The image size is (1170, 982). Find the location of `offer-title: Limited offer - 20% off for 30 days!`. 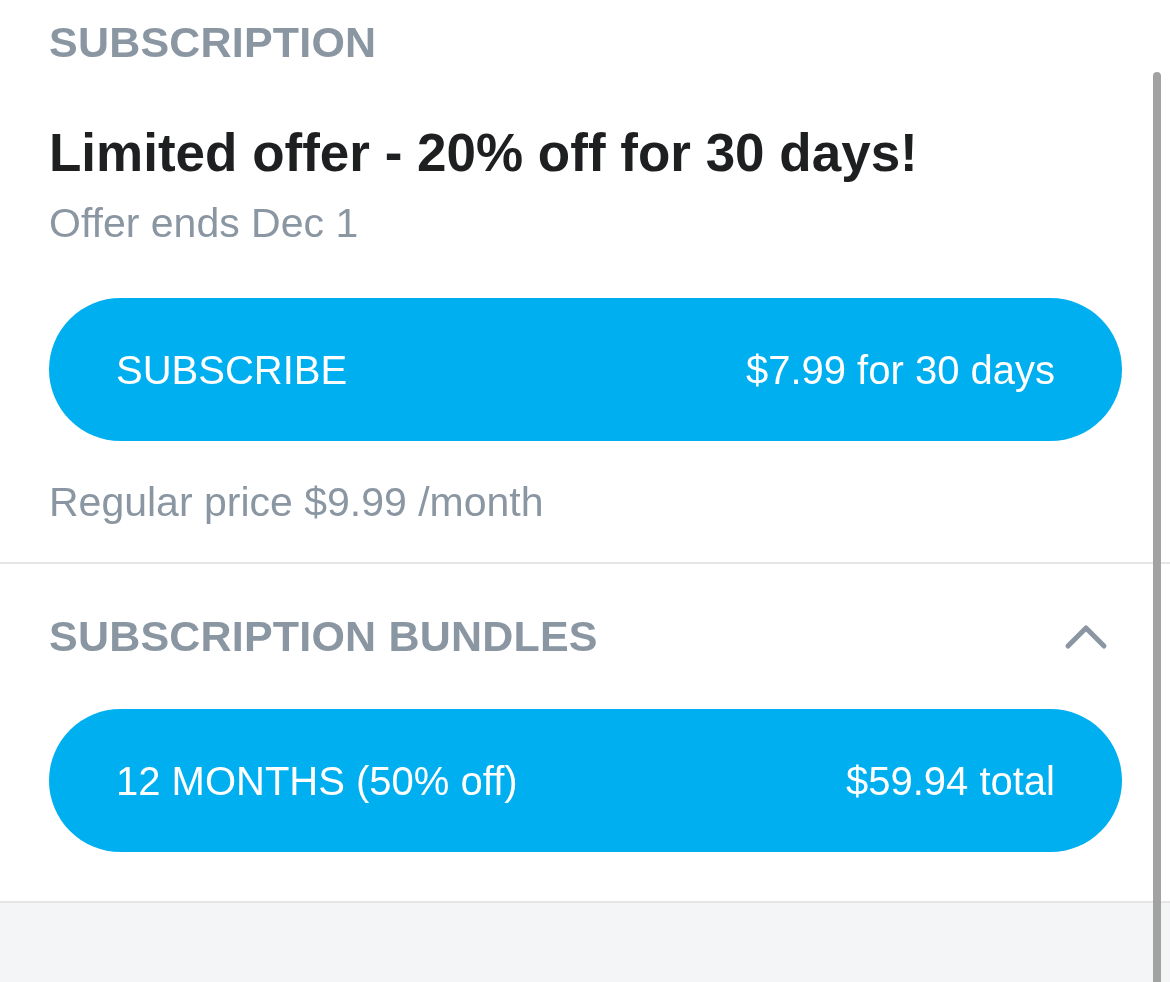

offer-title: Limited offer - 20% off for 30 days! is located at coordinates (483, 153).